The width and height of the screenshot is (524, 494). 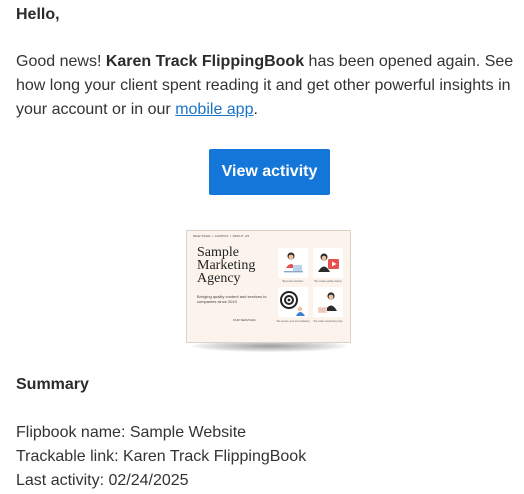 I want to click on flipbook-name-label: Flipbook name:, so click(x=73, y=432).